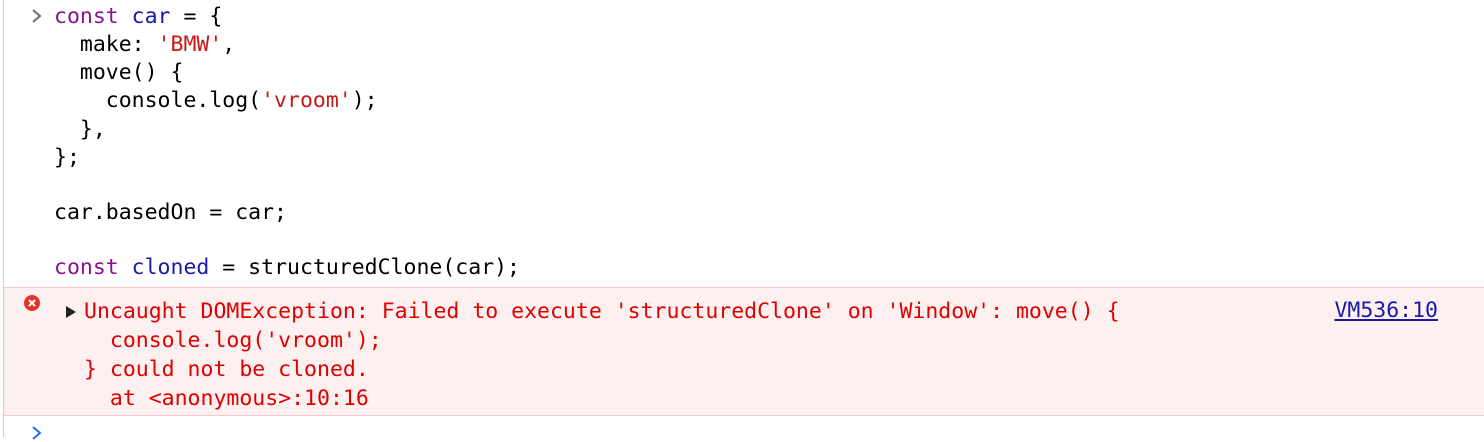  What do you see at coordinates (32, 303) in the screenshot?
I see `error-circle-icon` at bounding box center [32, 303].